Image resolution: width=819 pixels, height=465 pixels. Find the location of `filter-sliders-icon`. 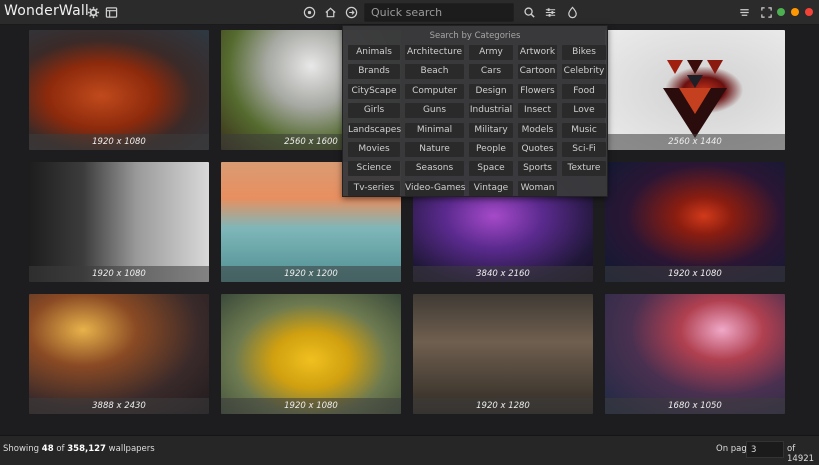

filter-sliders-icon is located at coordinates (550, 12).